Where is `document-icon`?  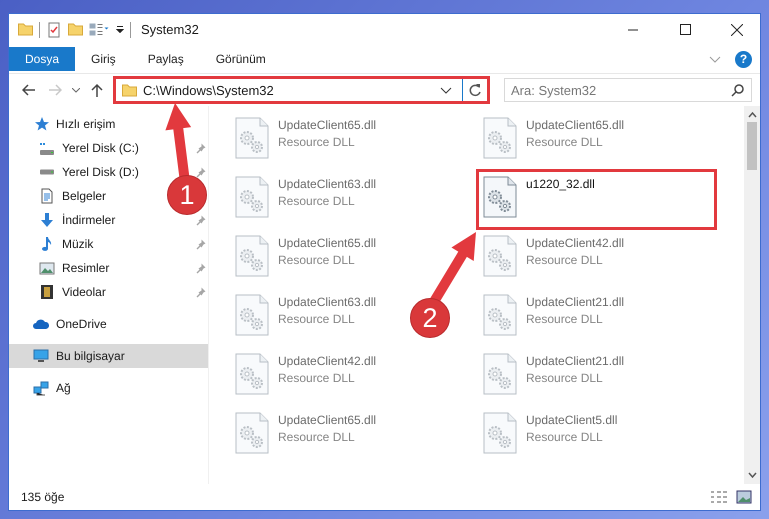
document-icon is located at coordinates (47, 196).